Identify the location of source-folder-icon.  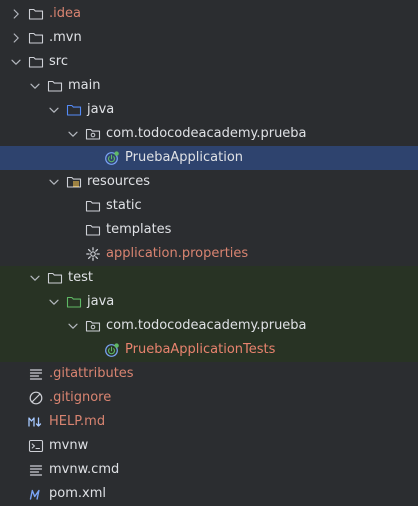
(74, 110).